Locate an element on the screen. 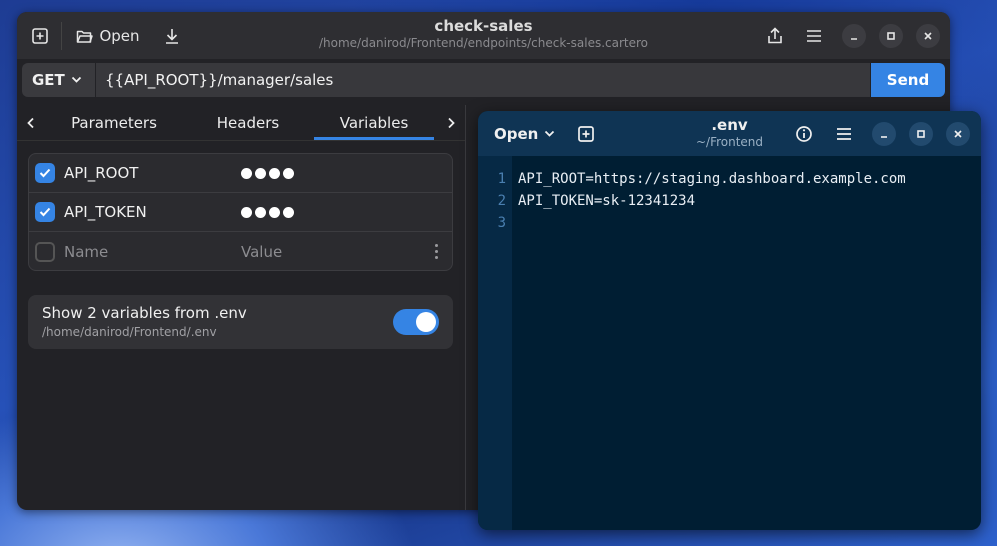 The width and height of the screenshot is (997, 546). editor-new-tab-button is located at coordinates (586, 134).